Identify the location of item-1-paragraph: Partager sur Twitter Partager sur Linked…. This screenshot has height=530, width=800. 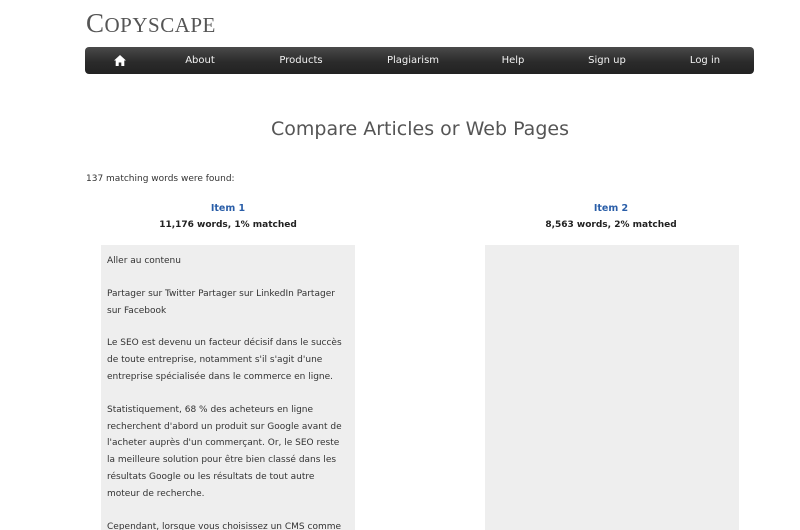
(221, 302).